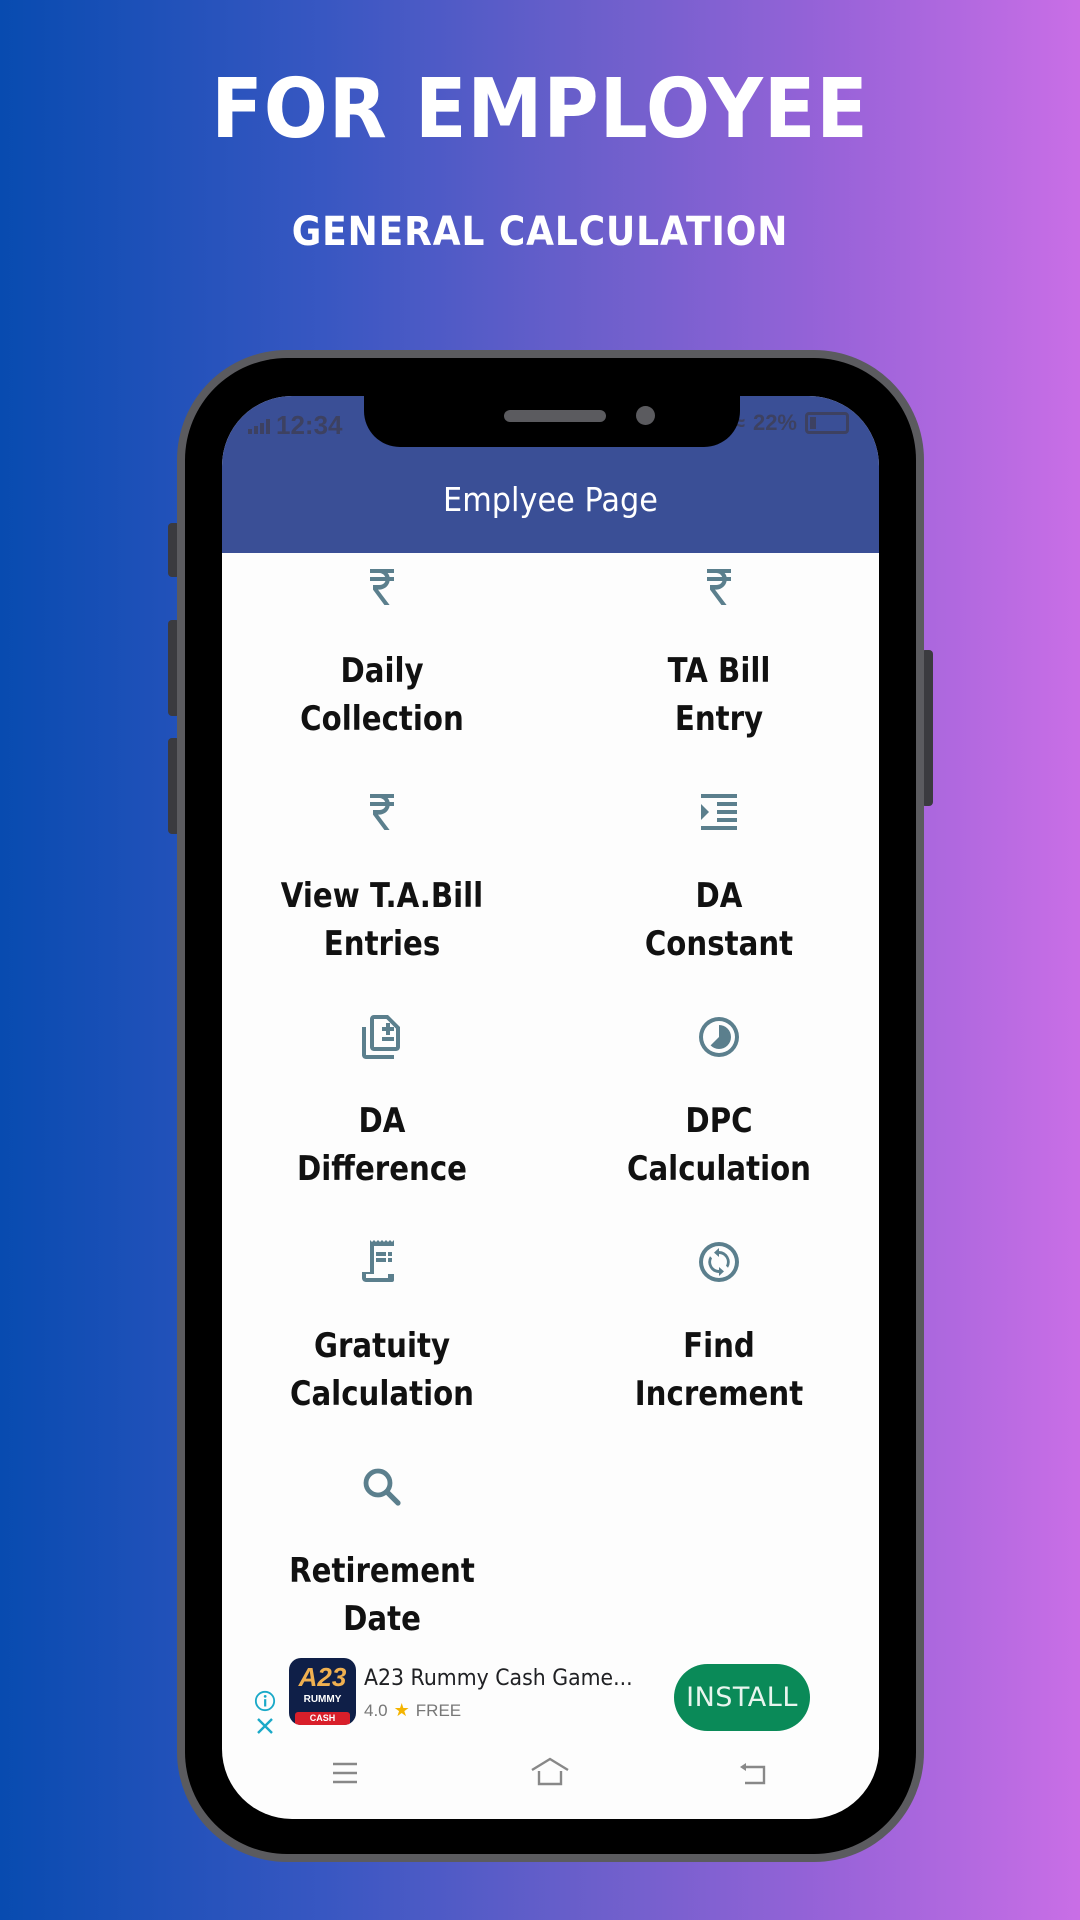 This screenshot has width=1080, height=1920. What do you see at coordinates (265, 1701) in the screenshot?
I see `ad-info-icon` at bounding box center [265, 1701].